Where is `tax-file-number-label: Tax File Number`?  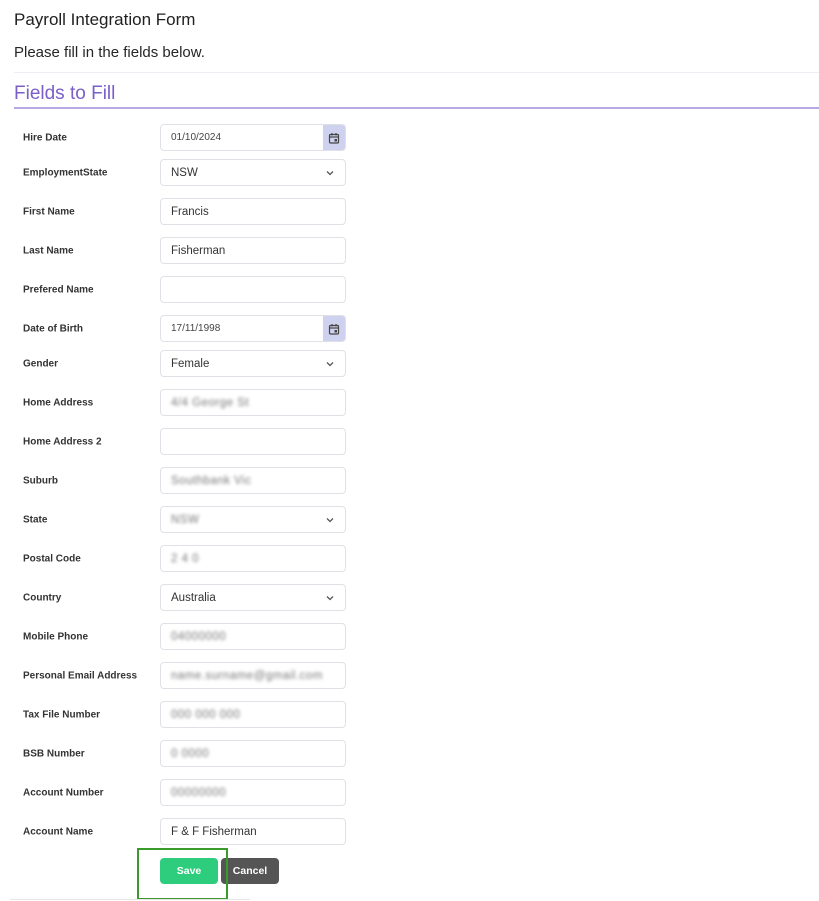 tax-file-number-label: Tax File Number is located at coordinates (62, 715).